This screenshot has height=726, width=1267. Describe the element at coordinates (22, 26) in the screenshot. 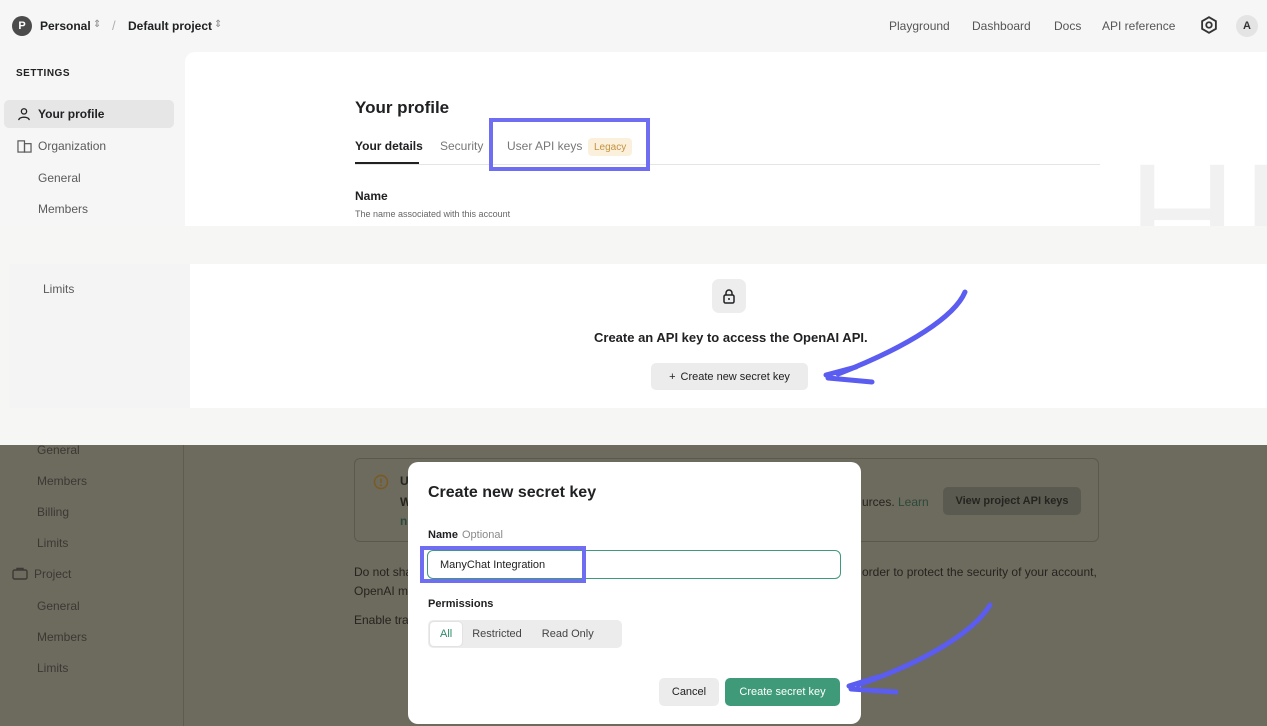

I see `org-avatar: P` at that location.